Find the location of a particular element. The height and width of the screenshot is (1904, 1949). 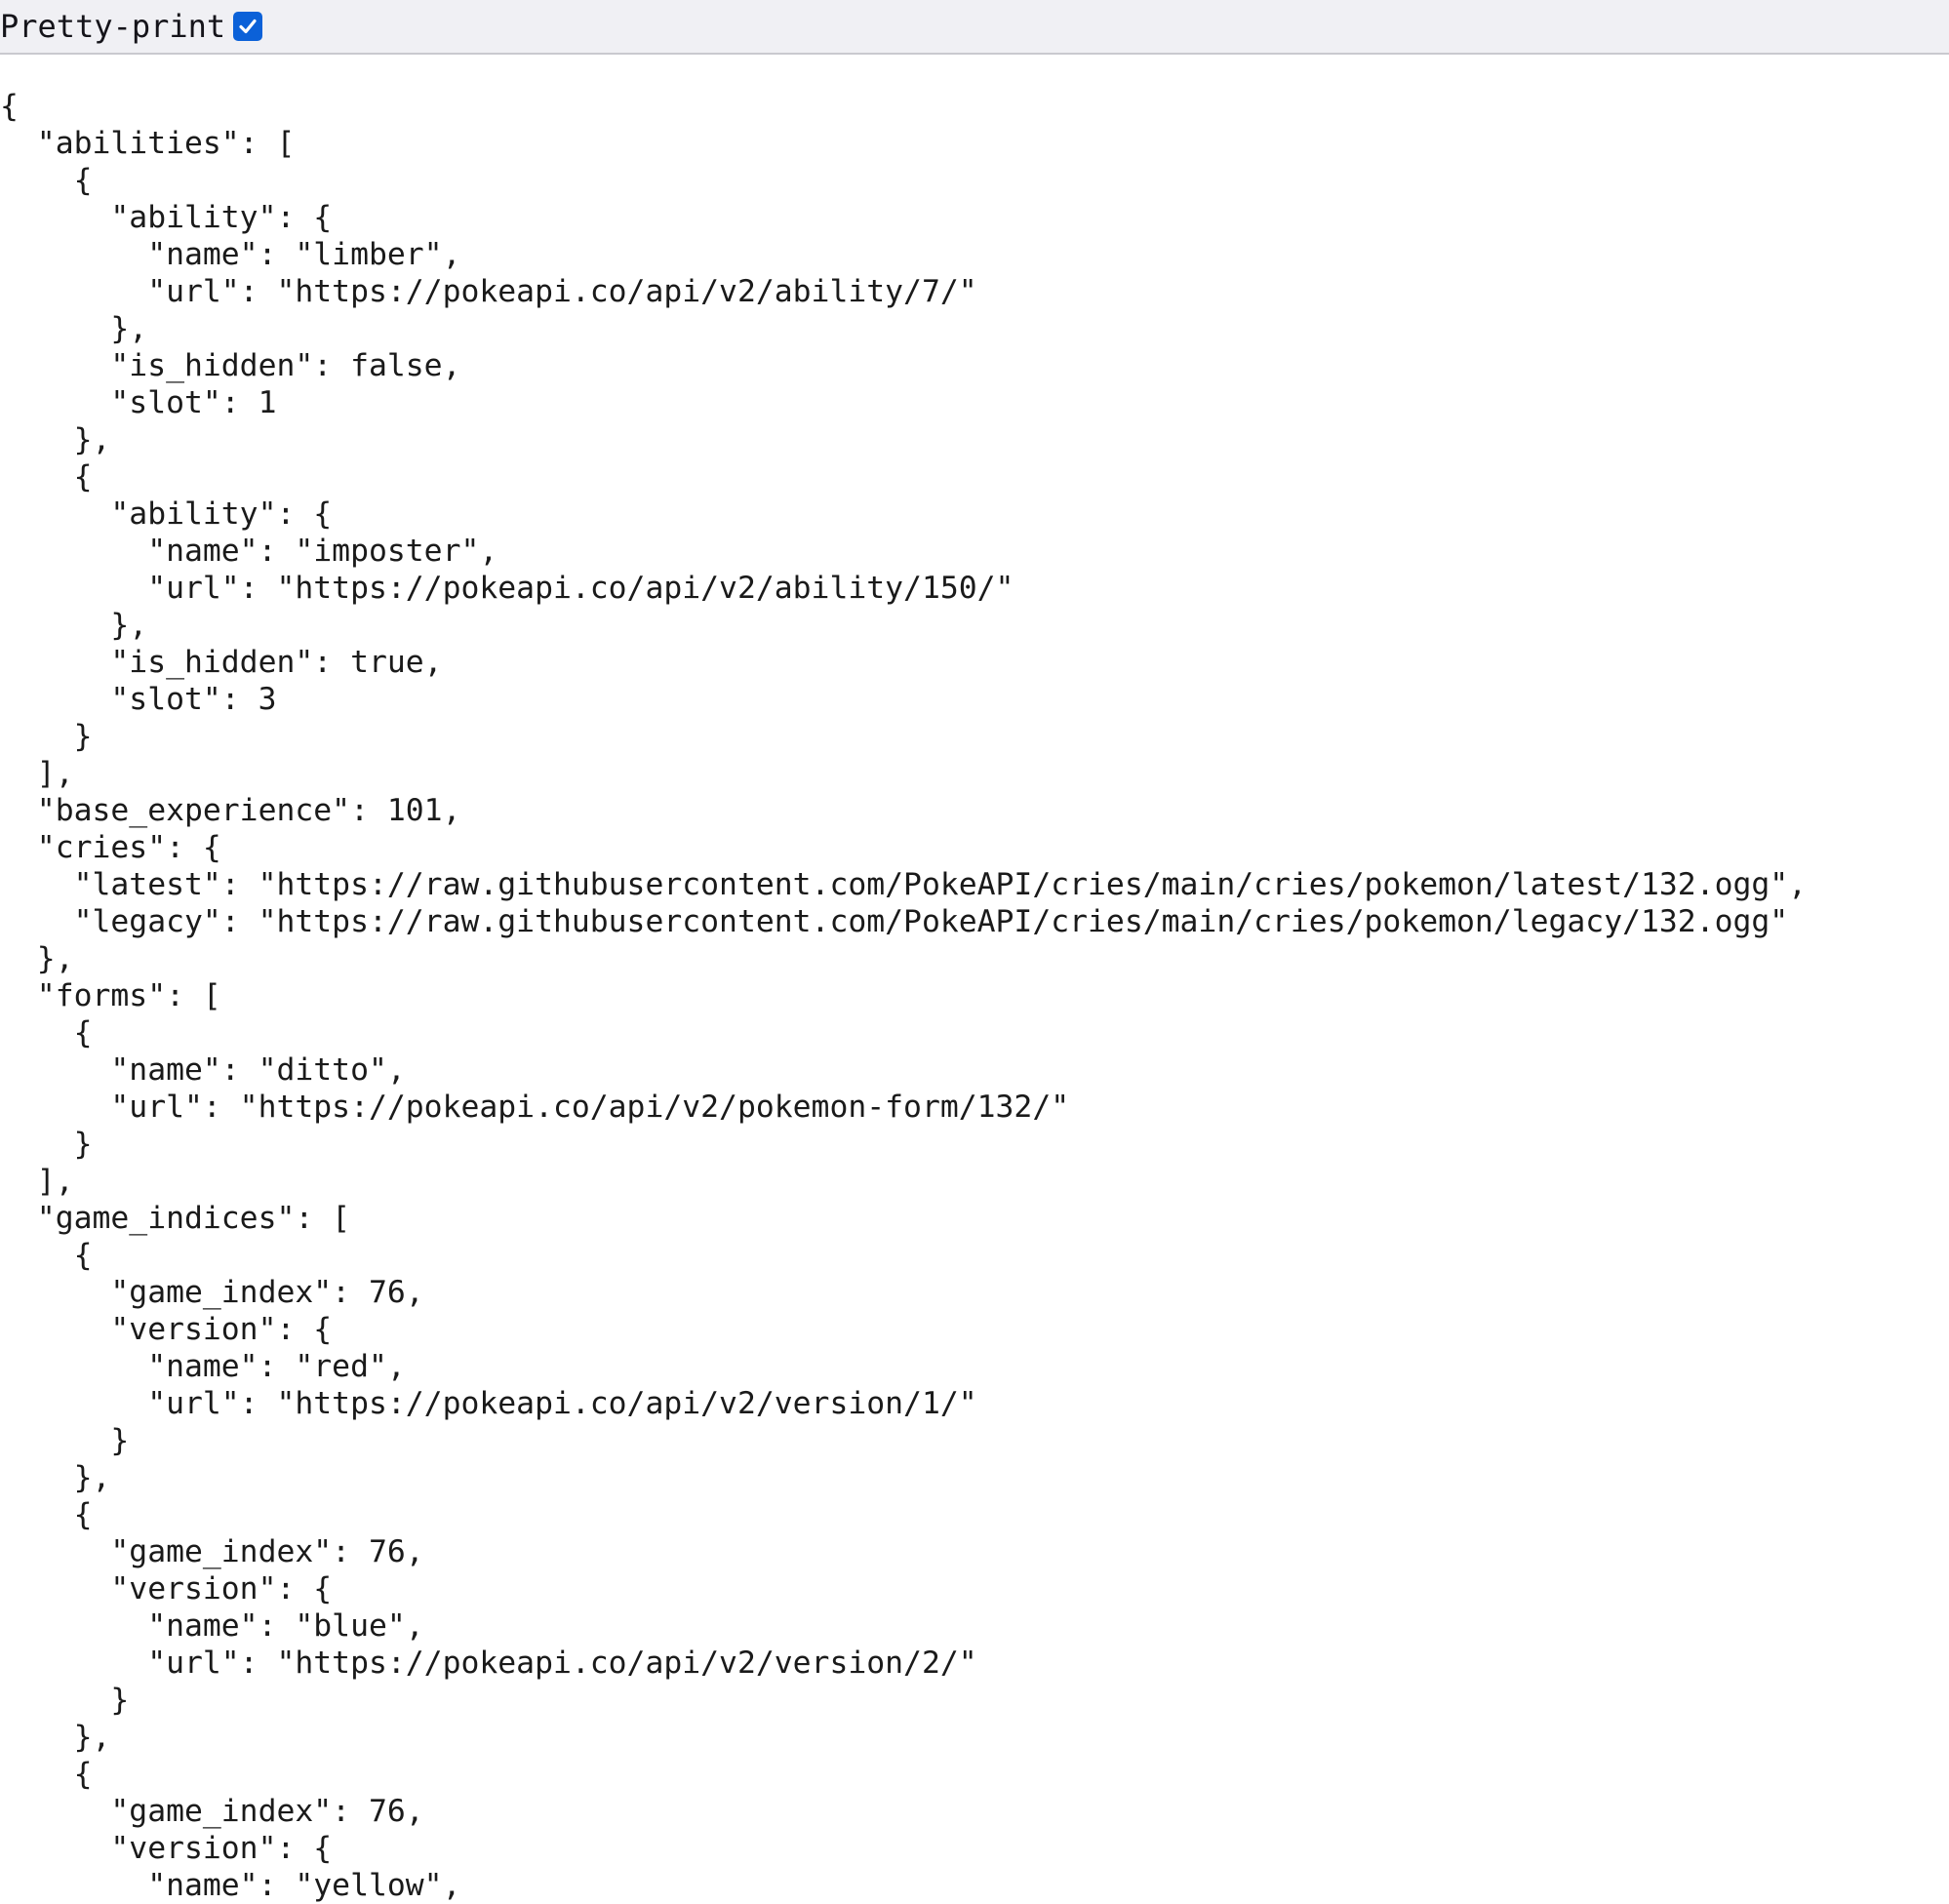

json-line: "cries": { is located at coordinates (111, 847).